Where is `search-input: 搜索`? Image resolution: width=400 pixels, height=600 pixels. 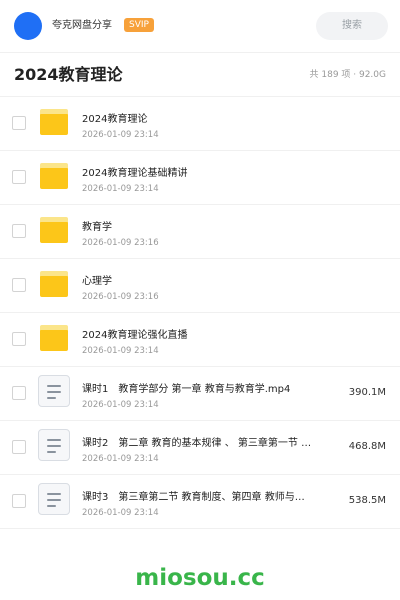 search-input: 搜索 is located at coordinates (352, 26).